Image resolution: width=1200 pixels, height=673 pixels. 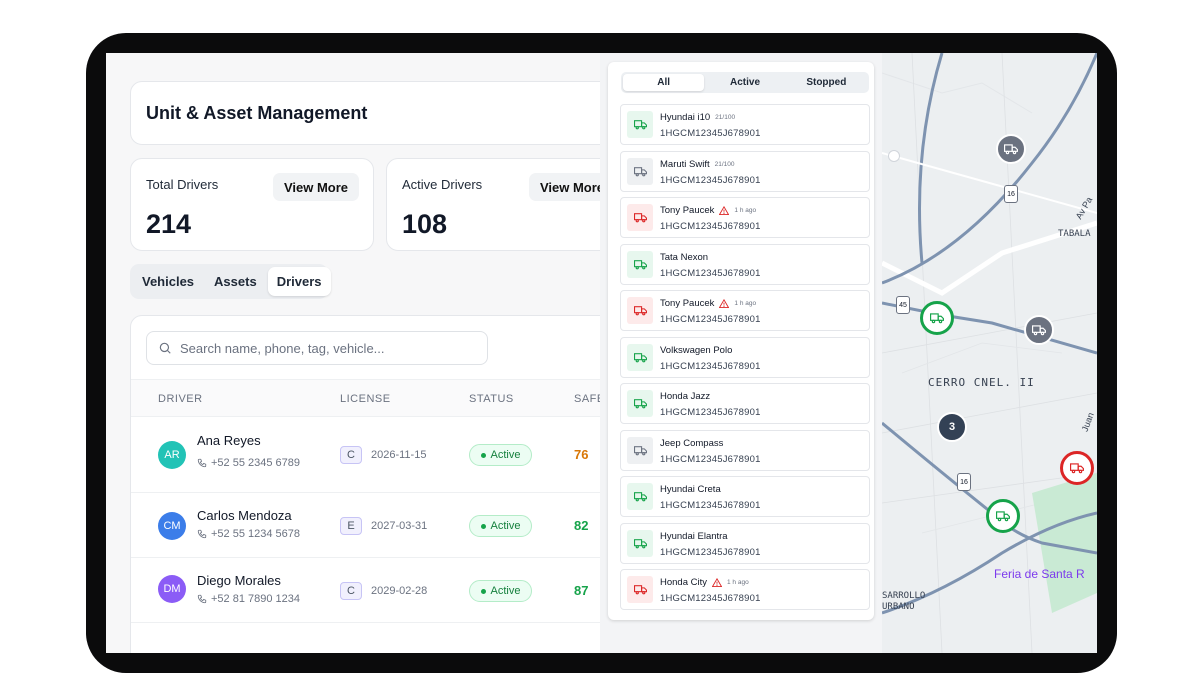 What do you see at coordinates (491, 399) in the screenshot?
I see `column-header-status: STATUS` at bounding box center [491, 399].